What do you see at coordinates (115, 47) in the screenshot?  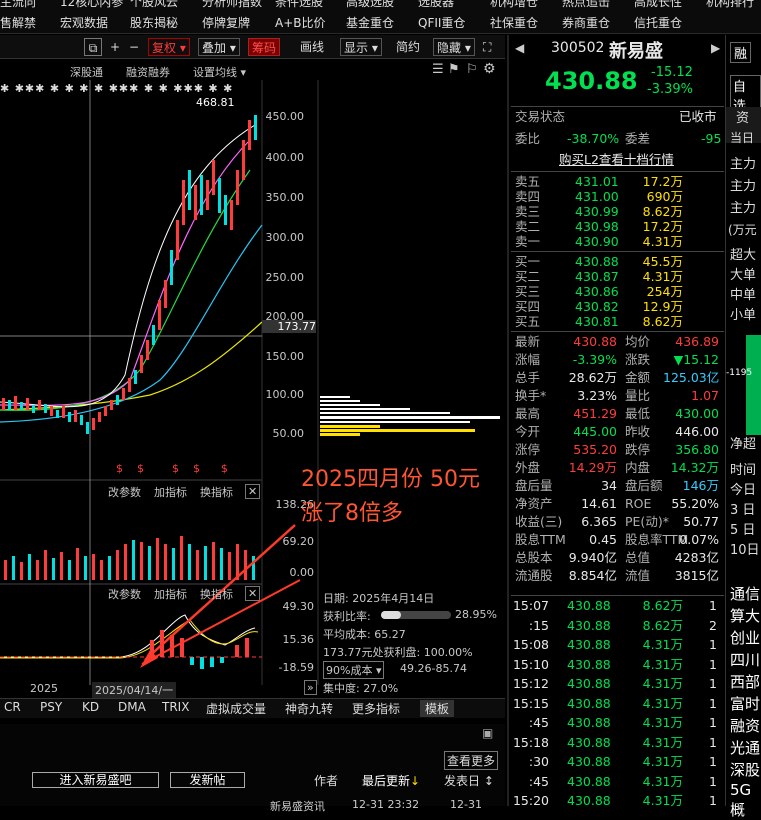 I see `zoom-in-icon: +` at bounding box center [115, 47].